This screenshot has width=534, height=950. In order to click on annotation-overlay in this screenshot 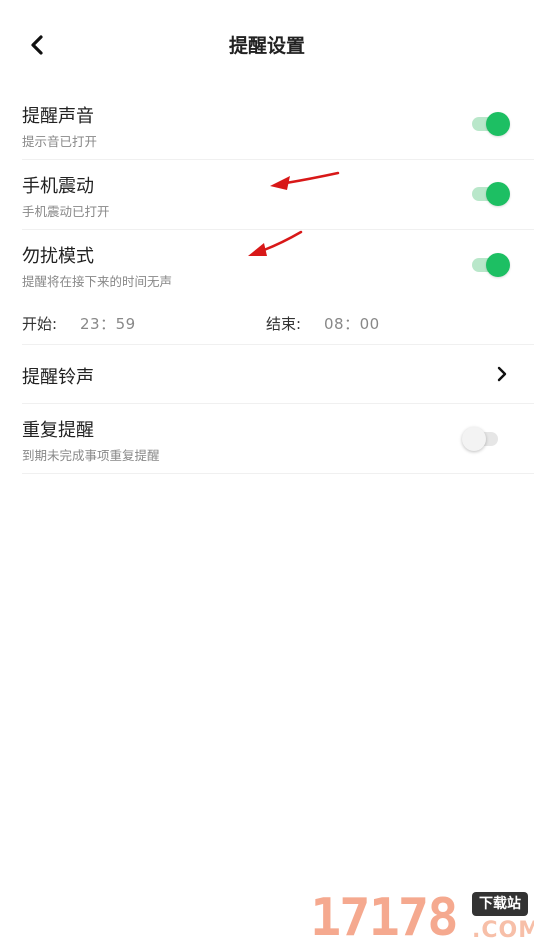, I will do `click(294, 213)`.